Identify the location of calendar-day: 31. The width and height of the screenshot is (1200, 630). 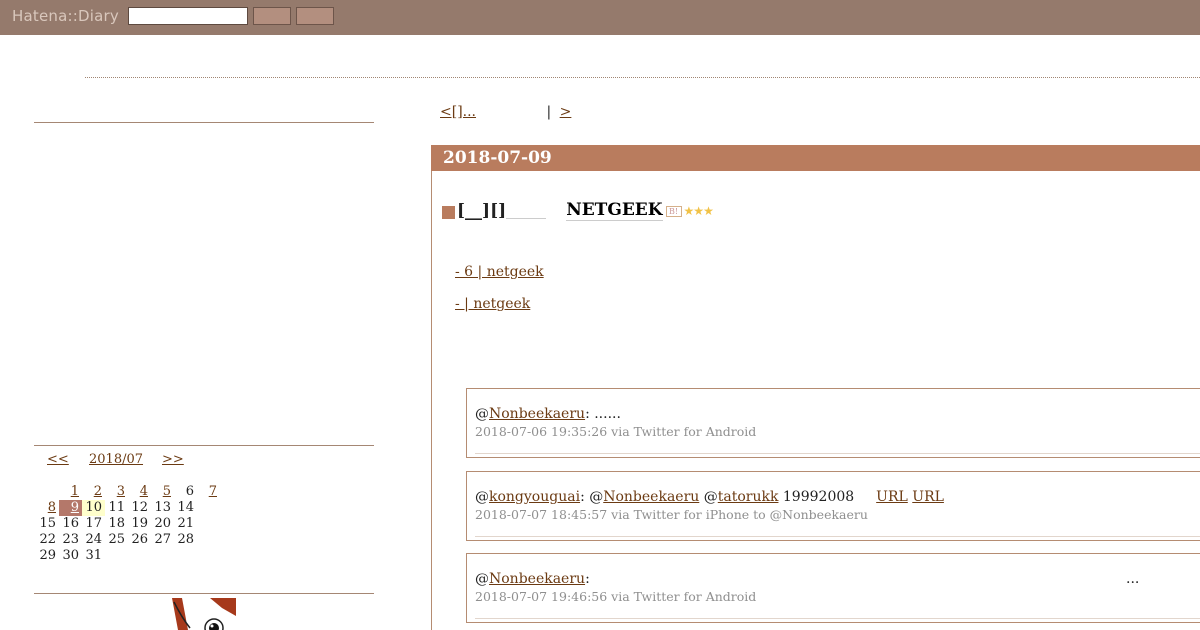
(93, 555).